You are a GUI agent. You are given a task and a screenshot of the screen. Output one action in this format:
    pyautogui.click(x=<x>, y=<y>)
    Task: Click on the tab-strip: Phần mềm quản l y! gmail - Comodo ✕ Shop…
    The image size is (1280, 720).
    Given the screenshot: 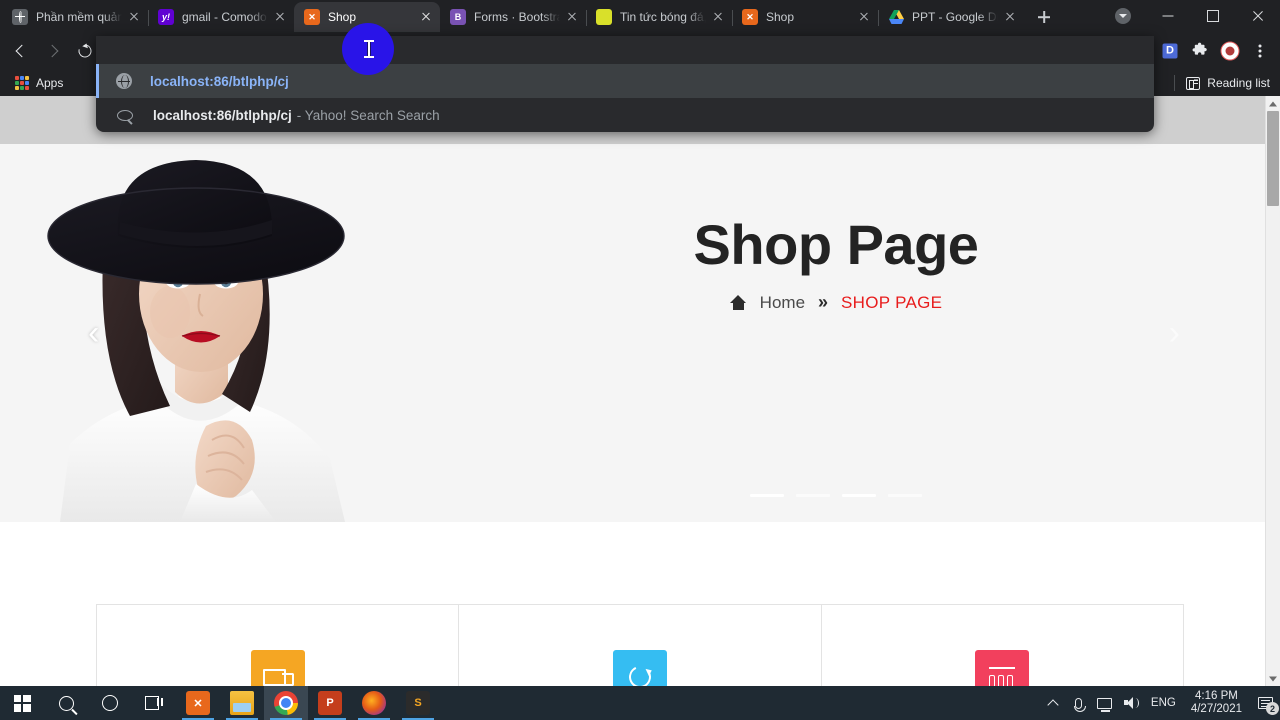 What is the action you would take?
    pyautogui.click(x=640, y=16)
    